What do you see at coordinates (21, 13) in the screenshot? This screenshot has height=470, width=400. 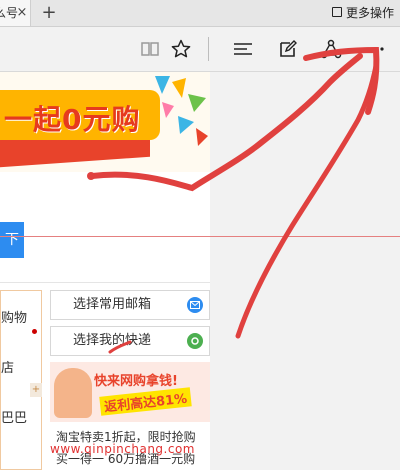 I see `tab-close-icon: ×` at bounding box center [21, 13].